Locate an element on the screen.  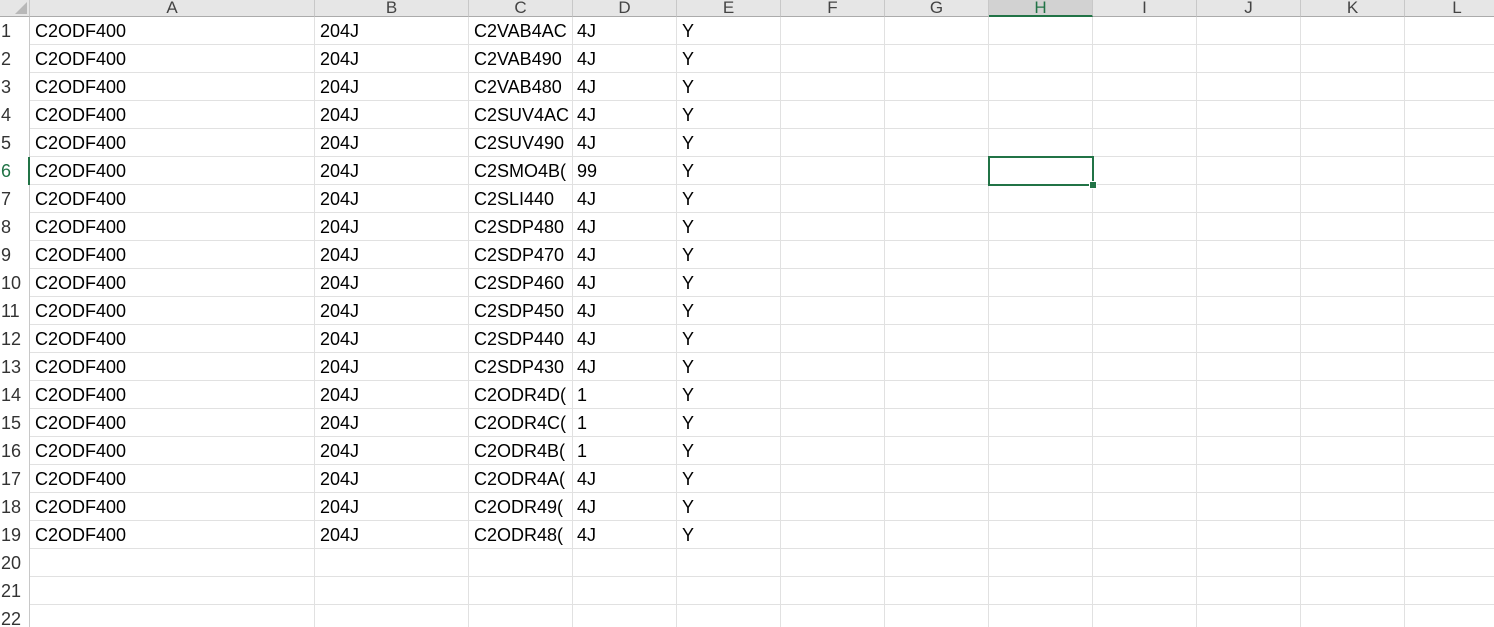
row-header-10: 10 is located at coordinates (15, 283).